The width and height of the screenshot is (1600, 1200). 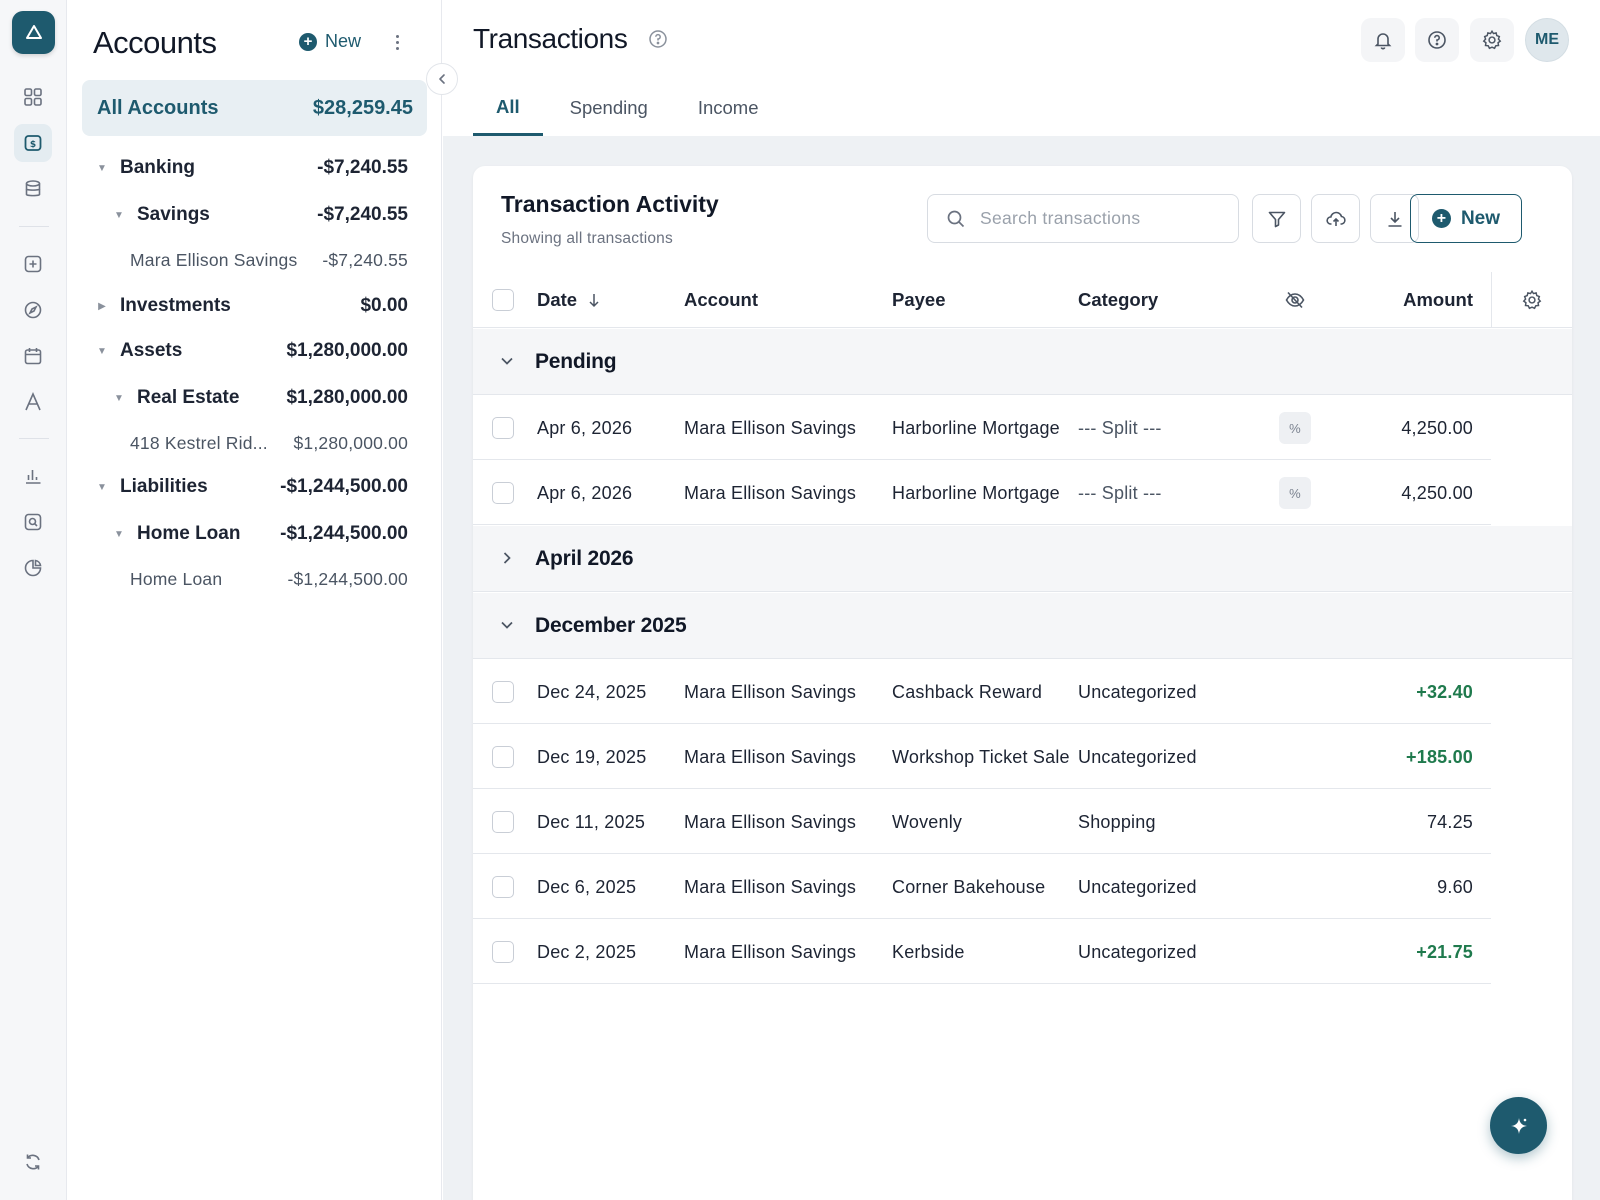 What do you see at coordinates (1531, 300) in the screenshot?
I see `column-settings-button` at bounding box center [1531, 300].